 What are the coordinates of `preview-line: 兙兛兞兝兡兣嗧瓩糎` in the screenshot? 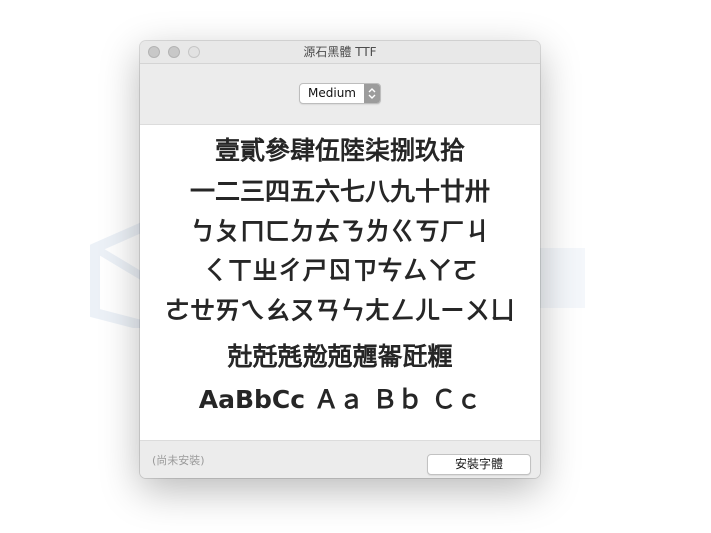 It's located at (340, 356).